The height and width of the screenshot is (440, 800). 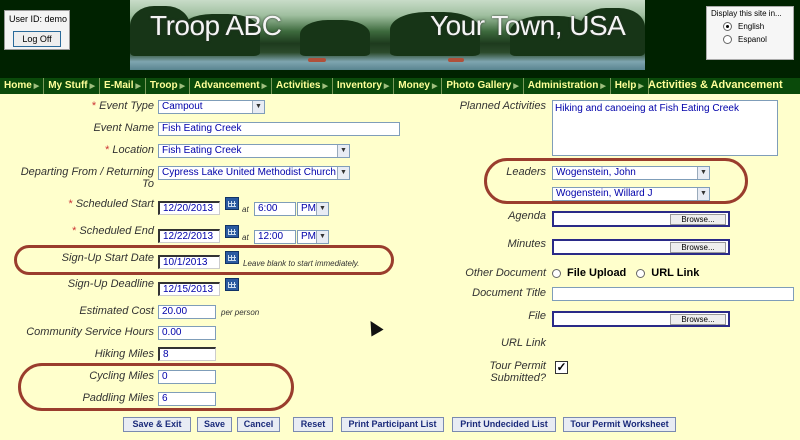 What do you see at coordinates (187, 354) in the screenshot?
I see `hiking-miles-input: 8` at bounding box center [187, 354].